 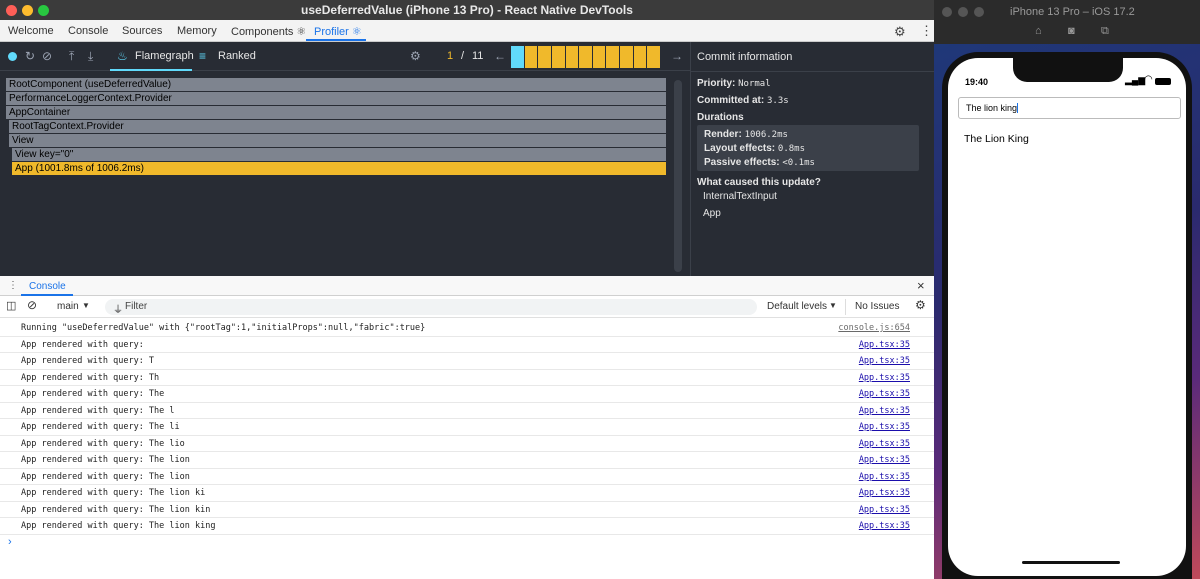 I want to click on context-select: main, so click(x=68, y=306).